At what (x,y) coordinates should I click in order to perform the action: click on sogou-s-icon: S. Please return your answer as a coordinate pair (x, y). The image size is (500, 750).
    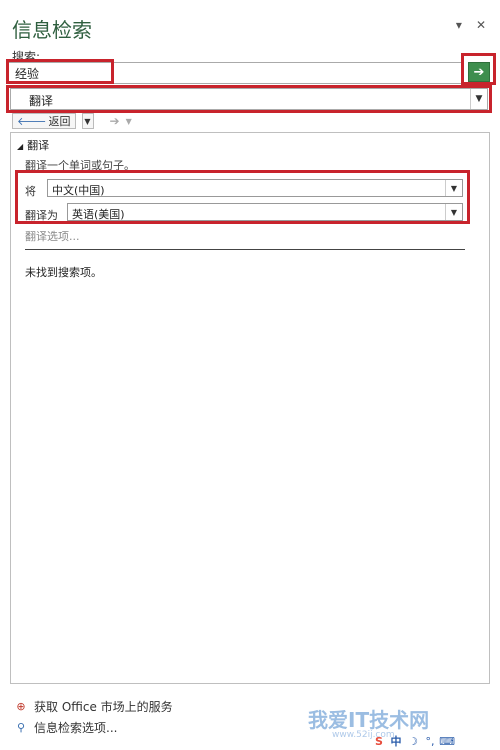
    Looking at the image, I should click on (379, 741).